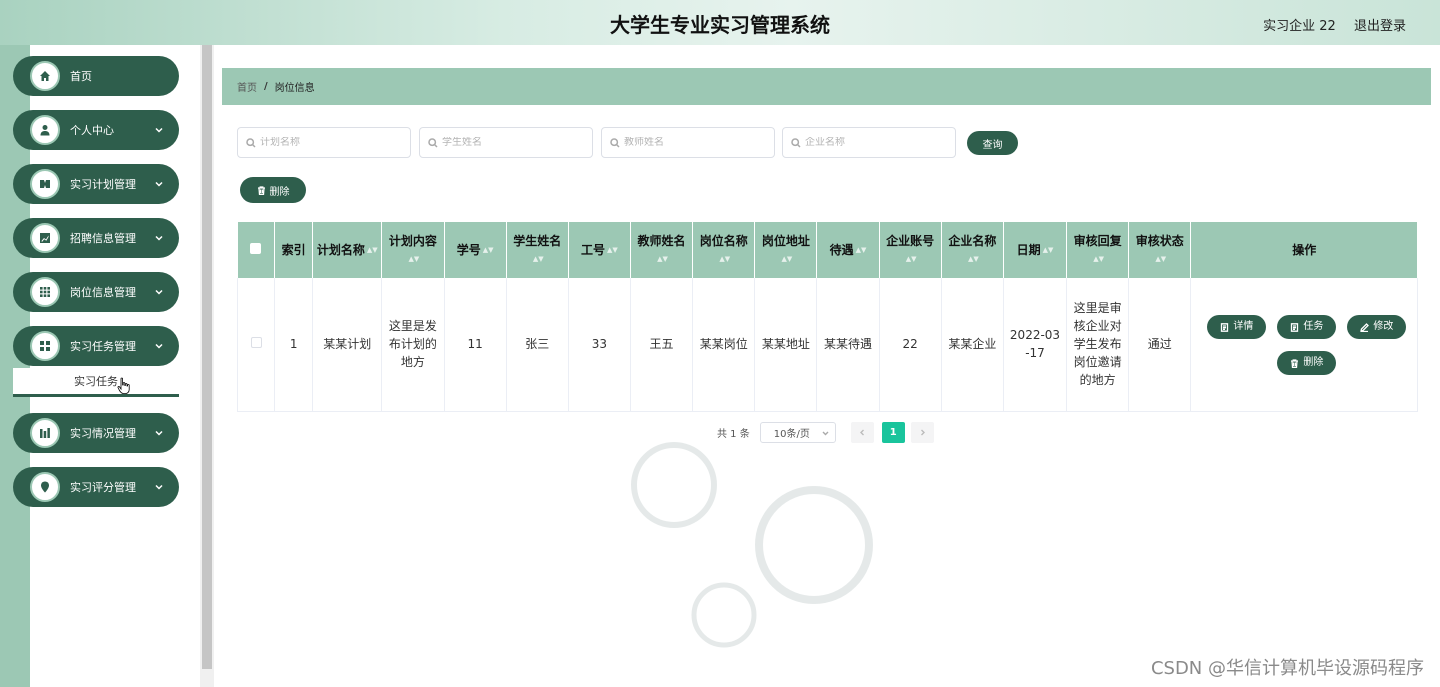  What do you see at coordinates (103, 292) in the screenshot?
I see `sidebar-item-label: 岗位信息管理` at bounding box center [103, 292].